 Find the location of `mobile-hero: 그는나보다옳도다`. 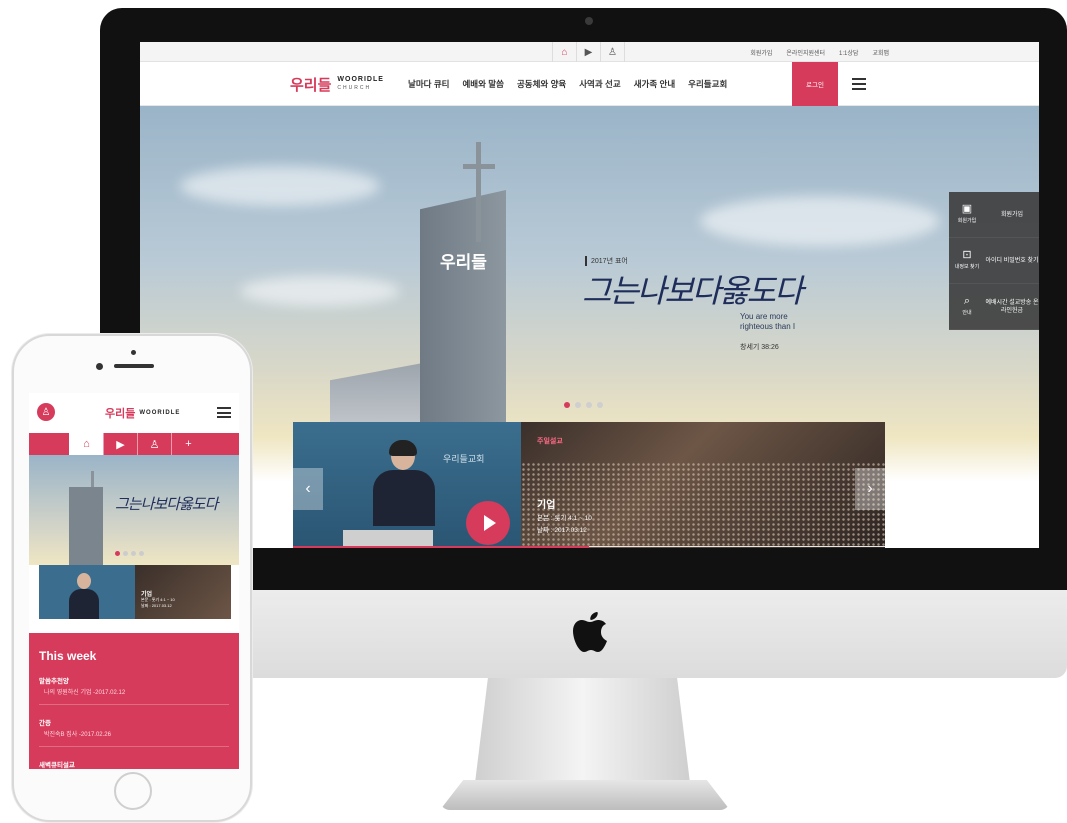

mobile-hero: 그는나보다옳도다 is located at coordinates (134, 510).